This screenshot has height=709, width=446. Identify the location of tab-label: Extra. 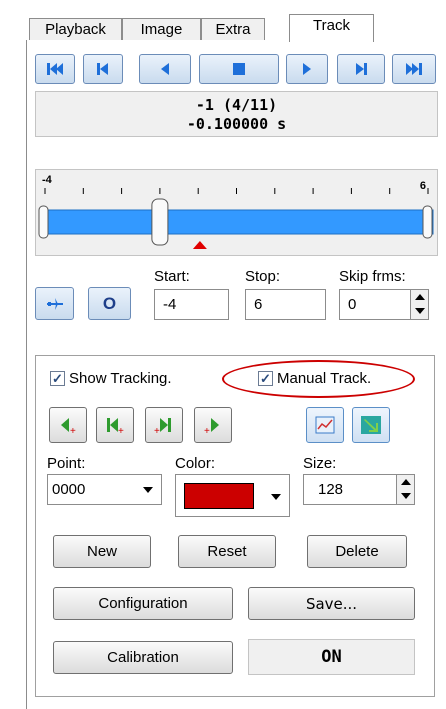
(233, 29).